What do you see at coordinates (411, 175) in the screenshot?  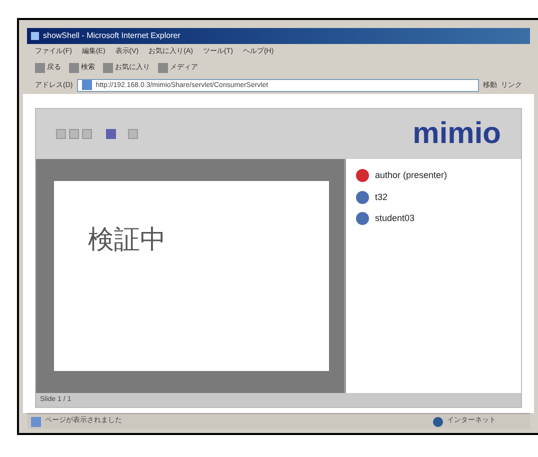 I see `participant-name: author (presenter)` at bounding box center [411, 175].